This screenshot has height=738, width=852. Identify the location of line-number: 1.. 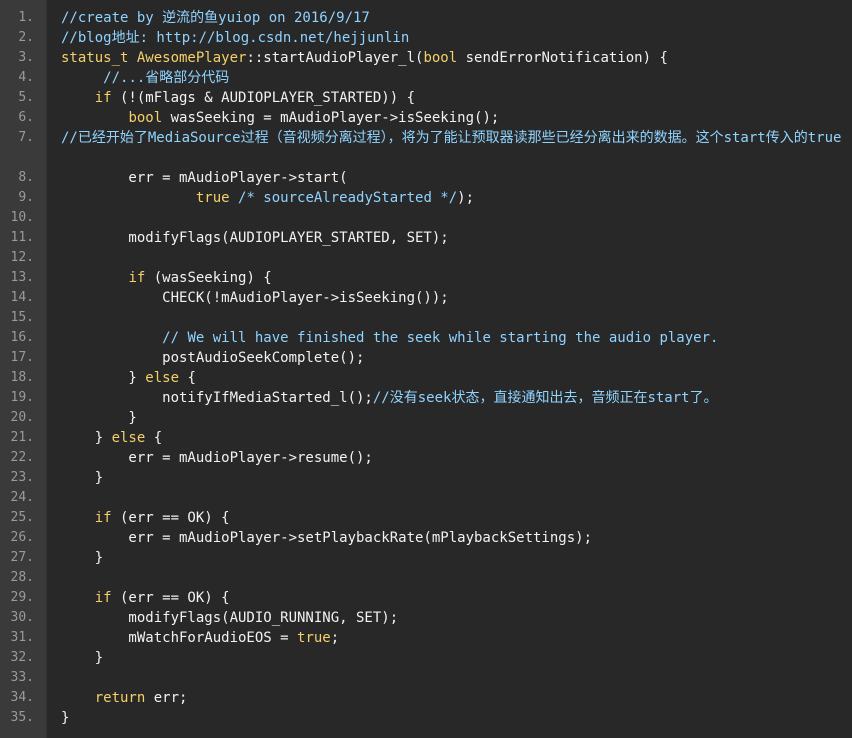
(26, 17).